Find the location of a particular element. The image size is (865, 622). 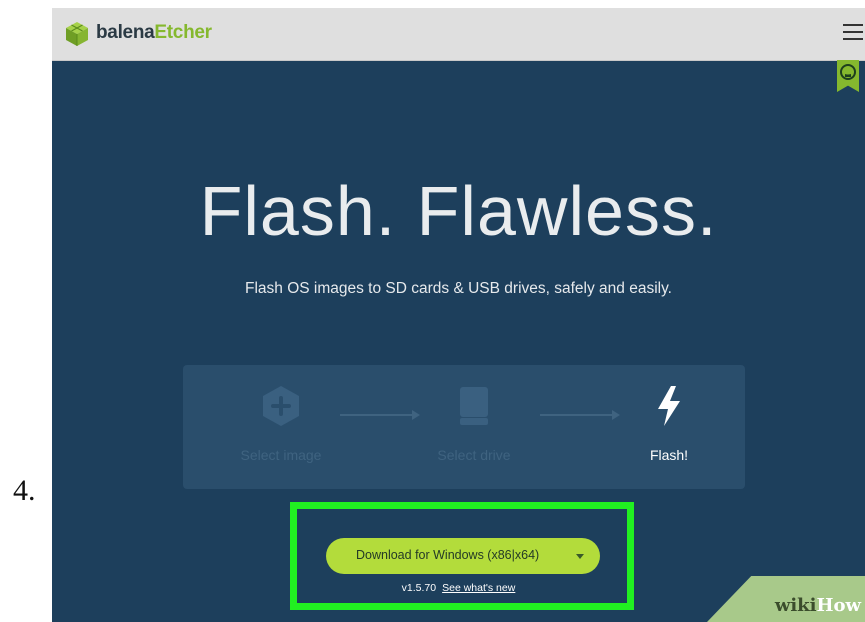

drive-icon is located at coordinates (474, 406).